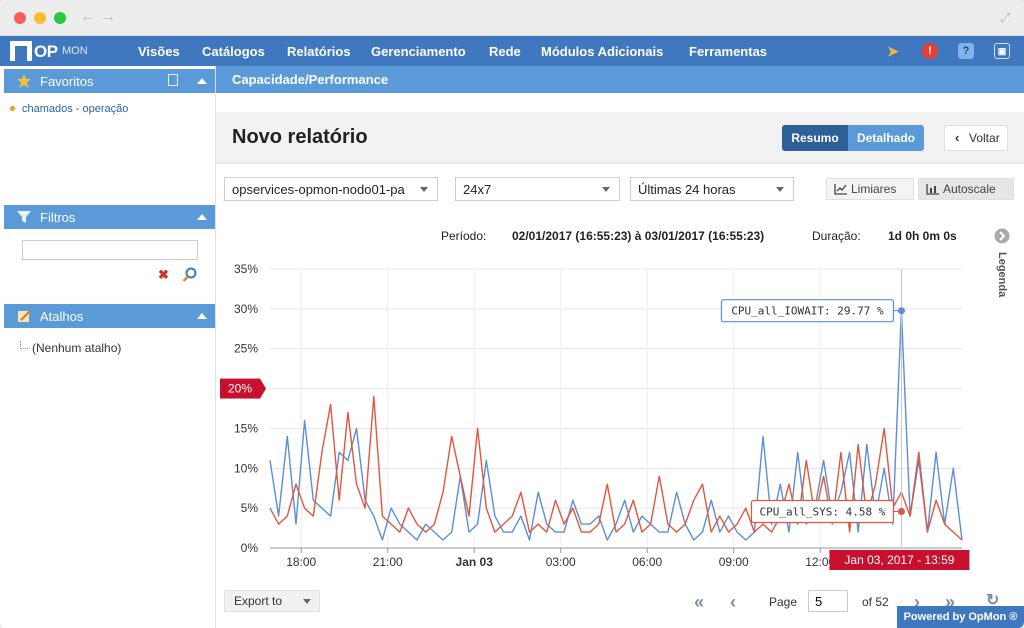 This screenshot has height=628, width=1024. I want to click on back-button: ‹ Voltar, so click(976, 138).